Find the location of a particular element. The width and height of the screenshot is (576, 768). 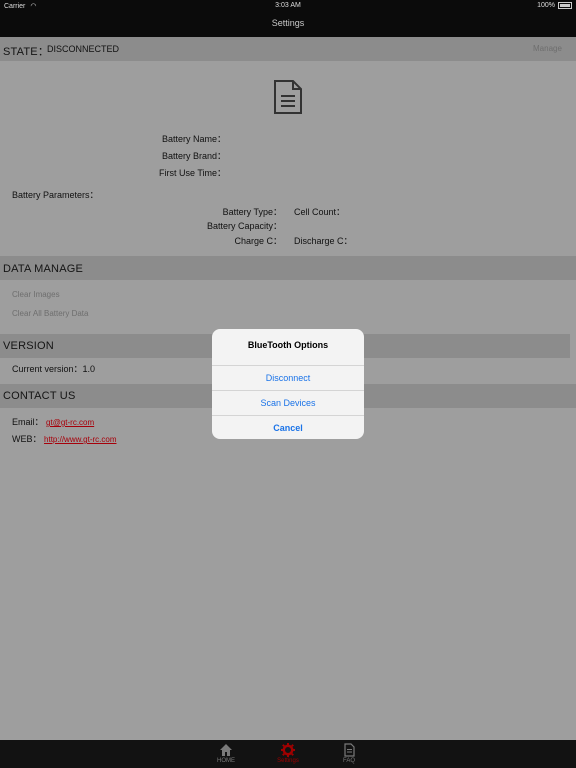

contact-title: CONTACT US is located at coordinates (39, 396).